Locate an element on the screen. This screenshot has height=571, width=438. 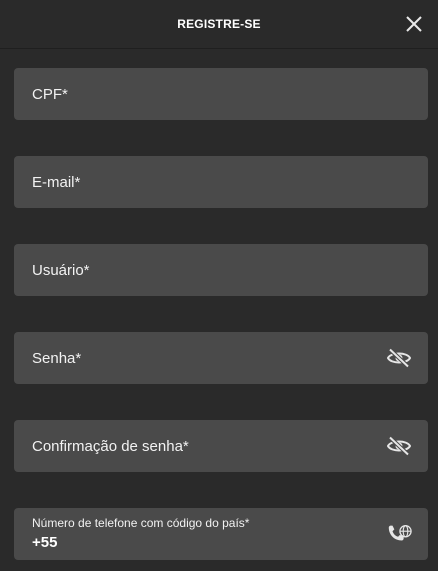
password-visibility-toggle is located at coordinates (399, 358).